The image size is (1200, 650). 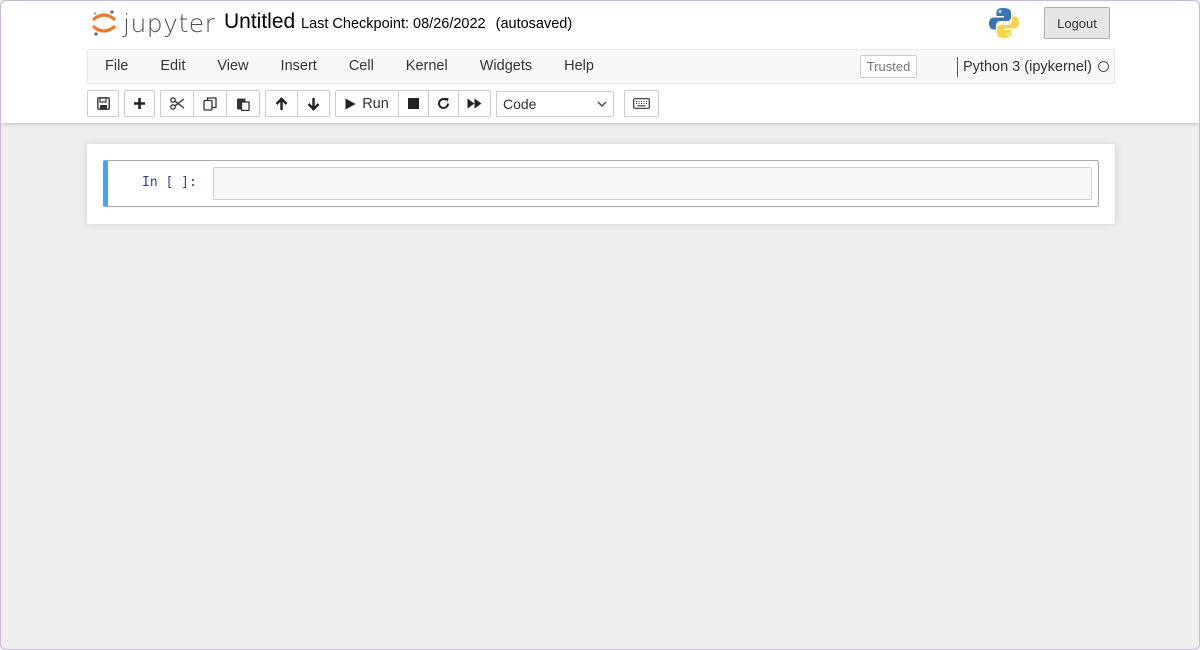 I want to click on insert-cell-button, so click(x=139, y=103).